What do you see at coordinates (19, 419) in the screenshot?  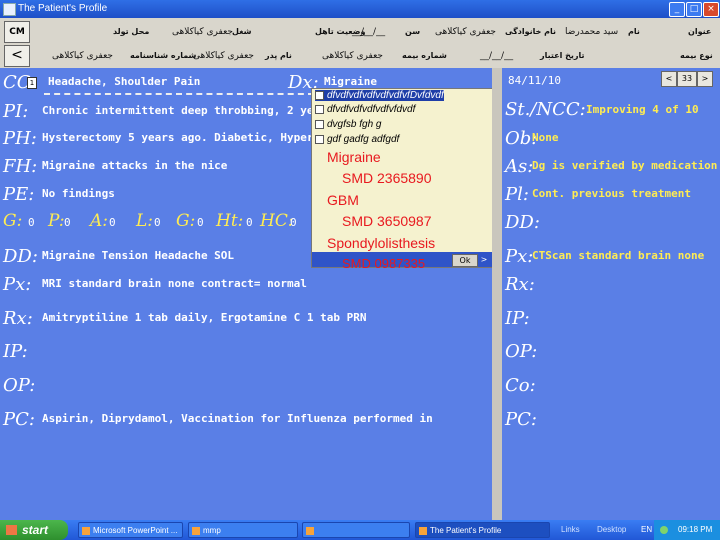 I see `pc-label: PC:` at bounding box center [19, 419].